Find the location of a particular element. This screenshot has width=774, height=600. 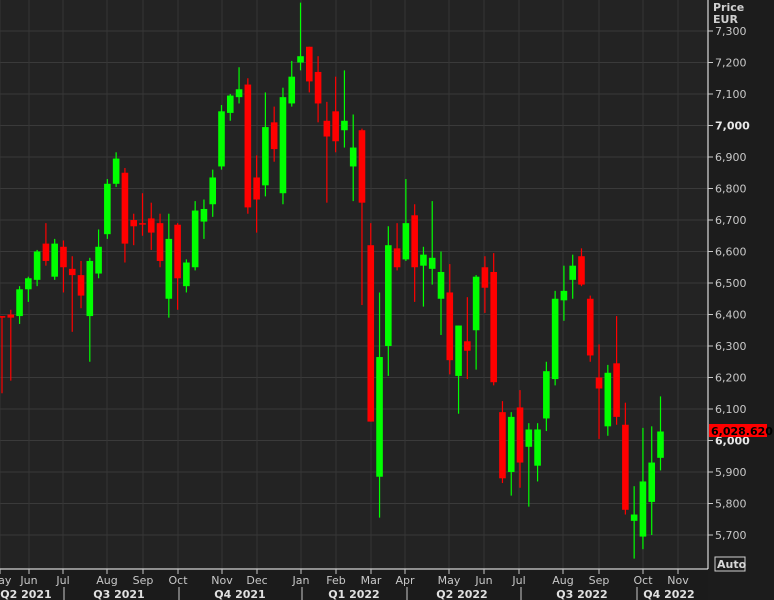

y-tick-label: 6,500 is located at coordinates (731, 283).